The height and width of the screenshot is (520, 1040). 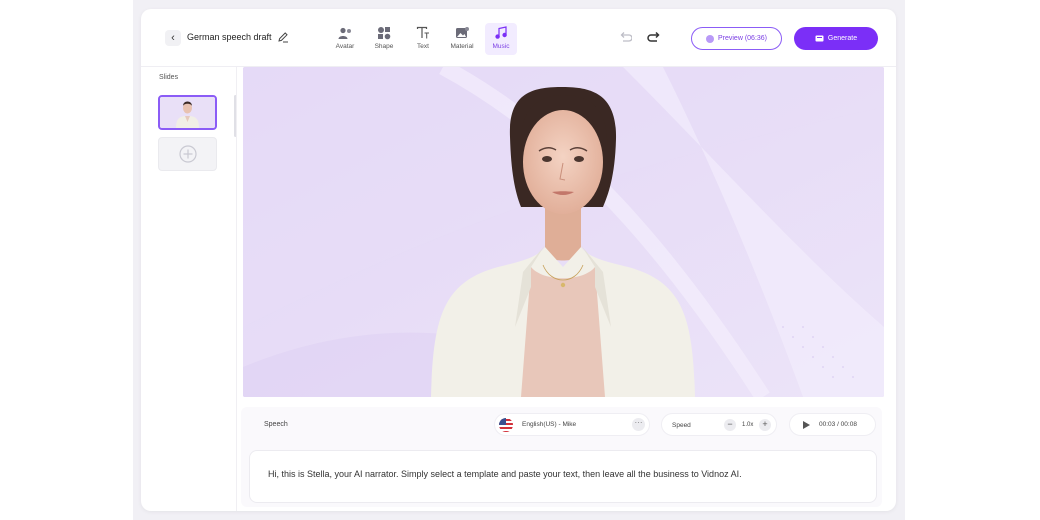 I want to click on plus-circle-icon, so click(x=187, y=154).